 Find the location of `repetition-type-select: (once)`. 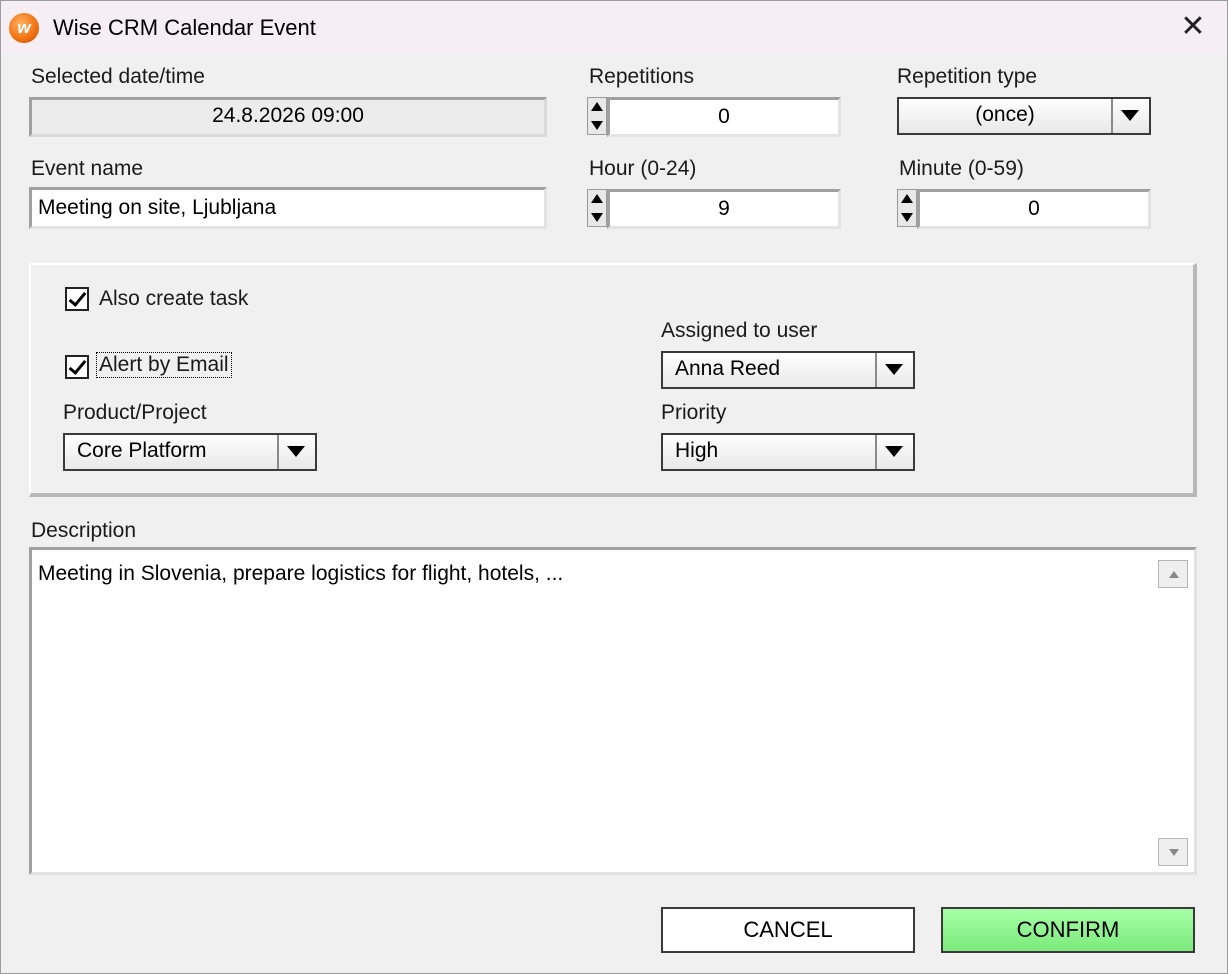

repetition-type-select: (once) is located at coordinates (1024, 116).